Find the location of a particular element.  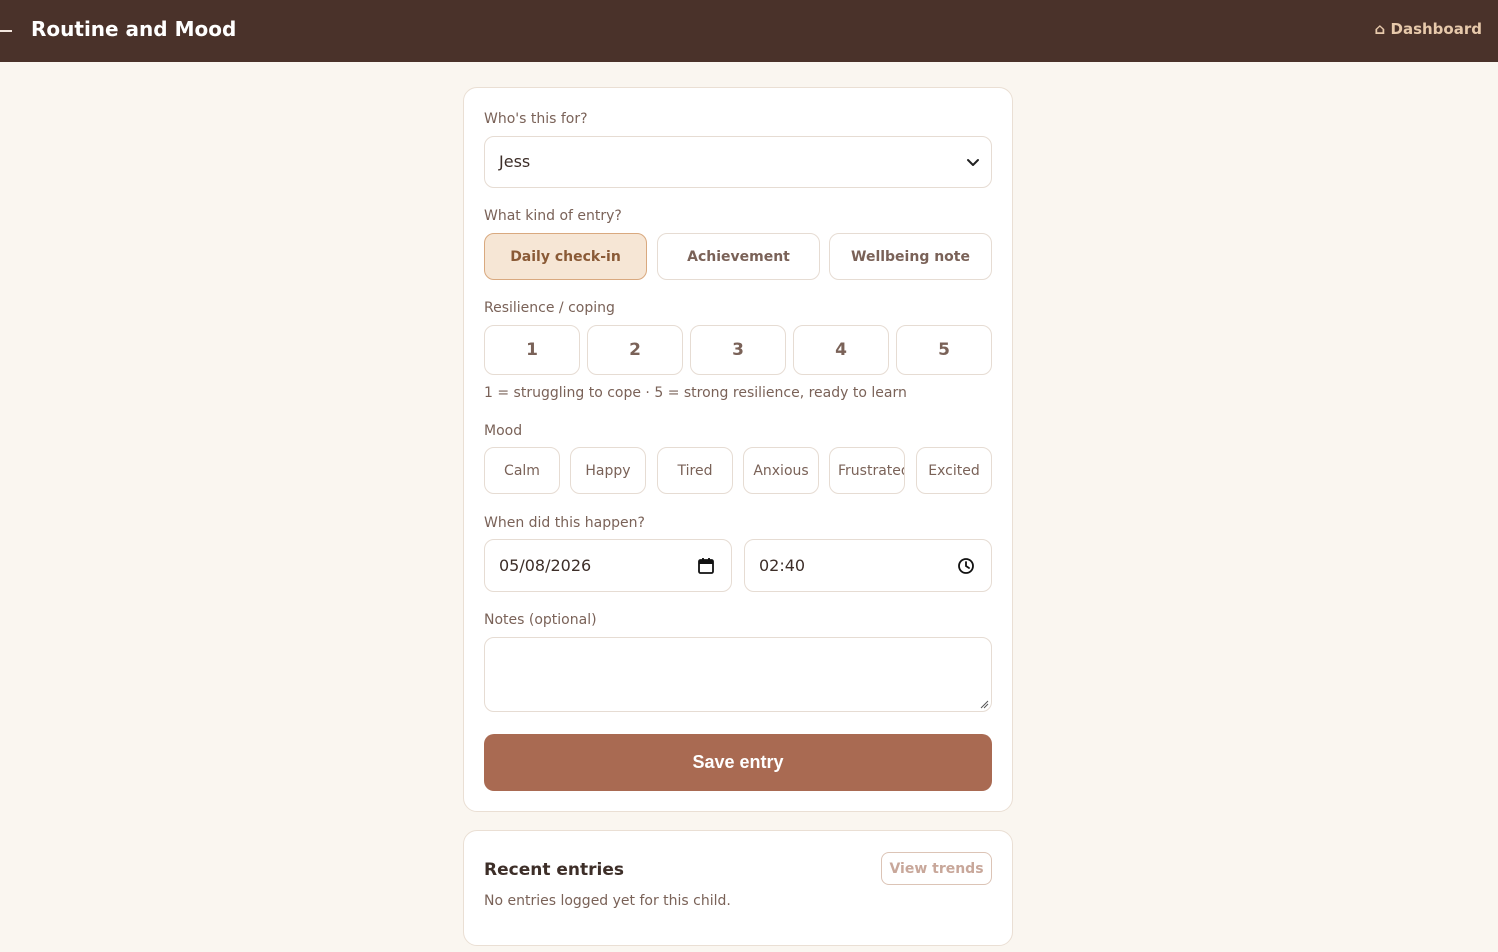

dashboard-link: ⌂ Dashboard is located at coordinates (1428, 29).